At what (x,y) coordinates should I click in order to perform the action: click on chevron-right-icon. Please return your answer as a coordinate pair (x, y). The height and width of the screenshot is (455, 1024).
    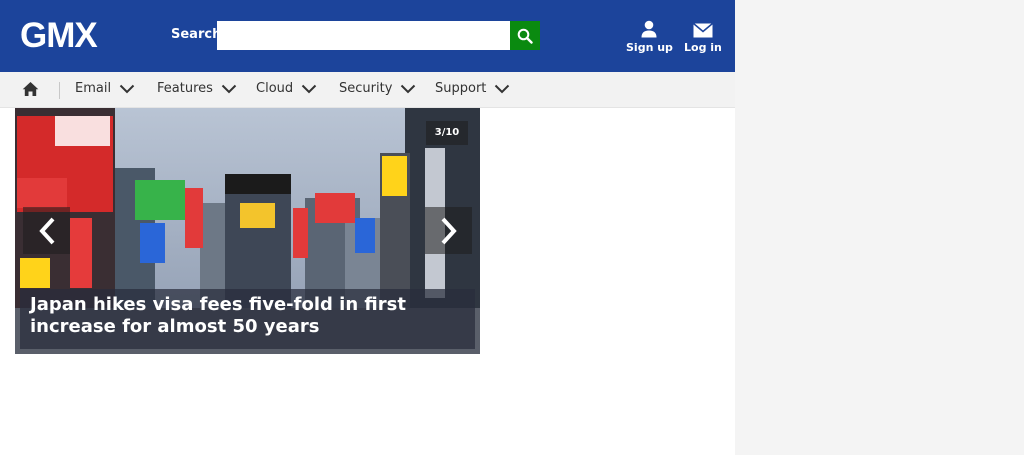
    Looking at the image, I should click on (449, 230).